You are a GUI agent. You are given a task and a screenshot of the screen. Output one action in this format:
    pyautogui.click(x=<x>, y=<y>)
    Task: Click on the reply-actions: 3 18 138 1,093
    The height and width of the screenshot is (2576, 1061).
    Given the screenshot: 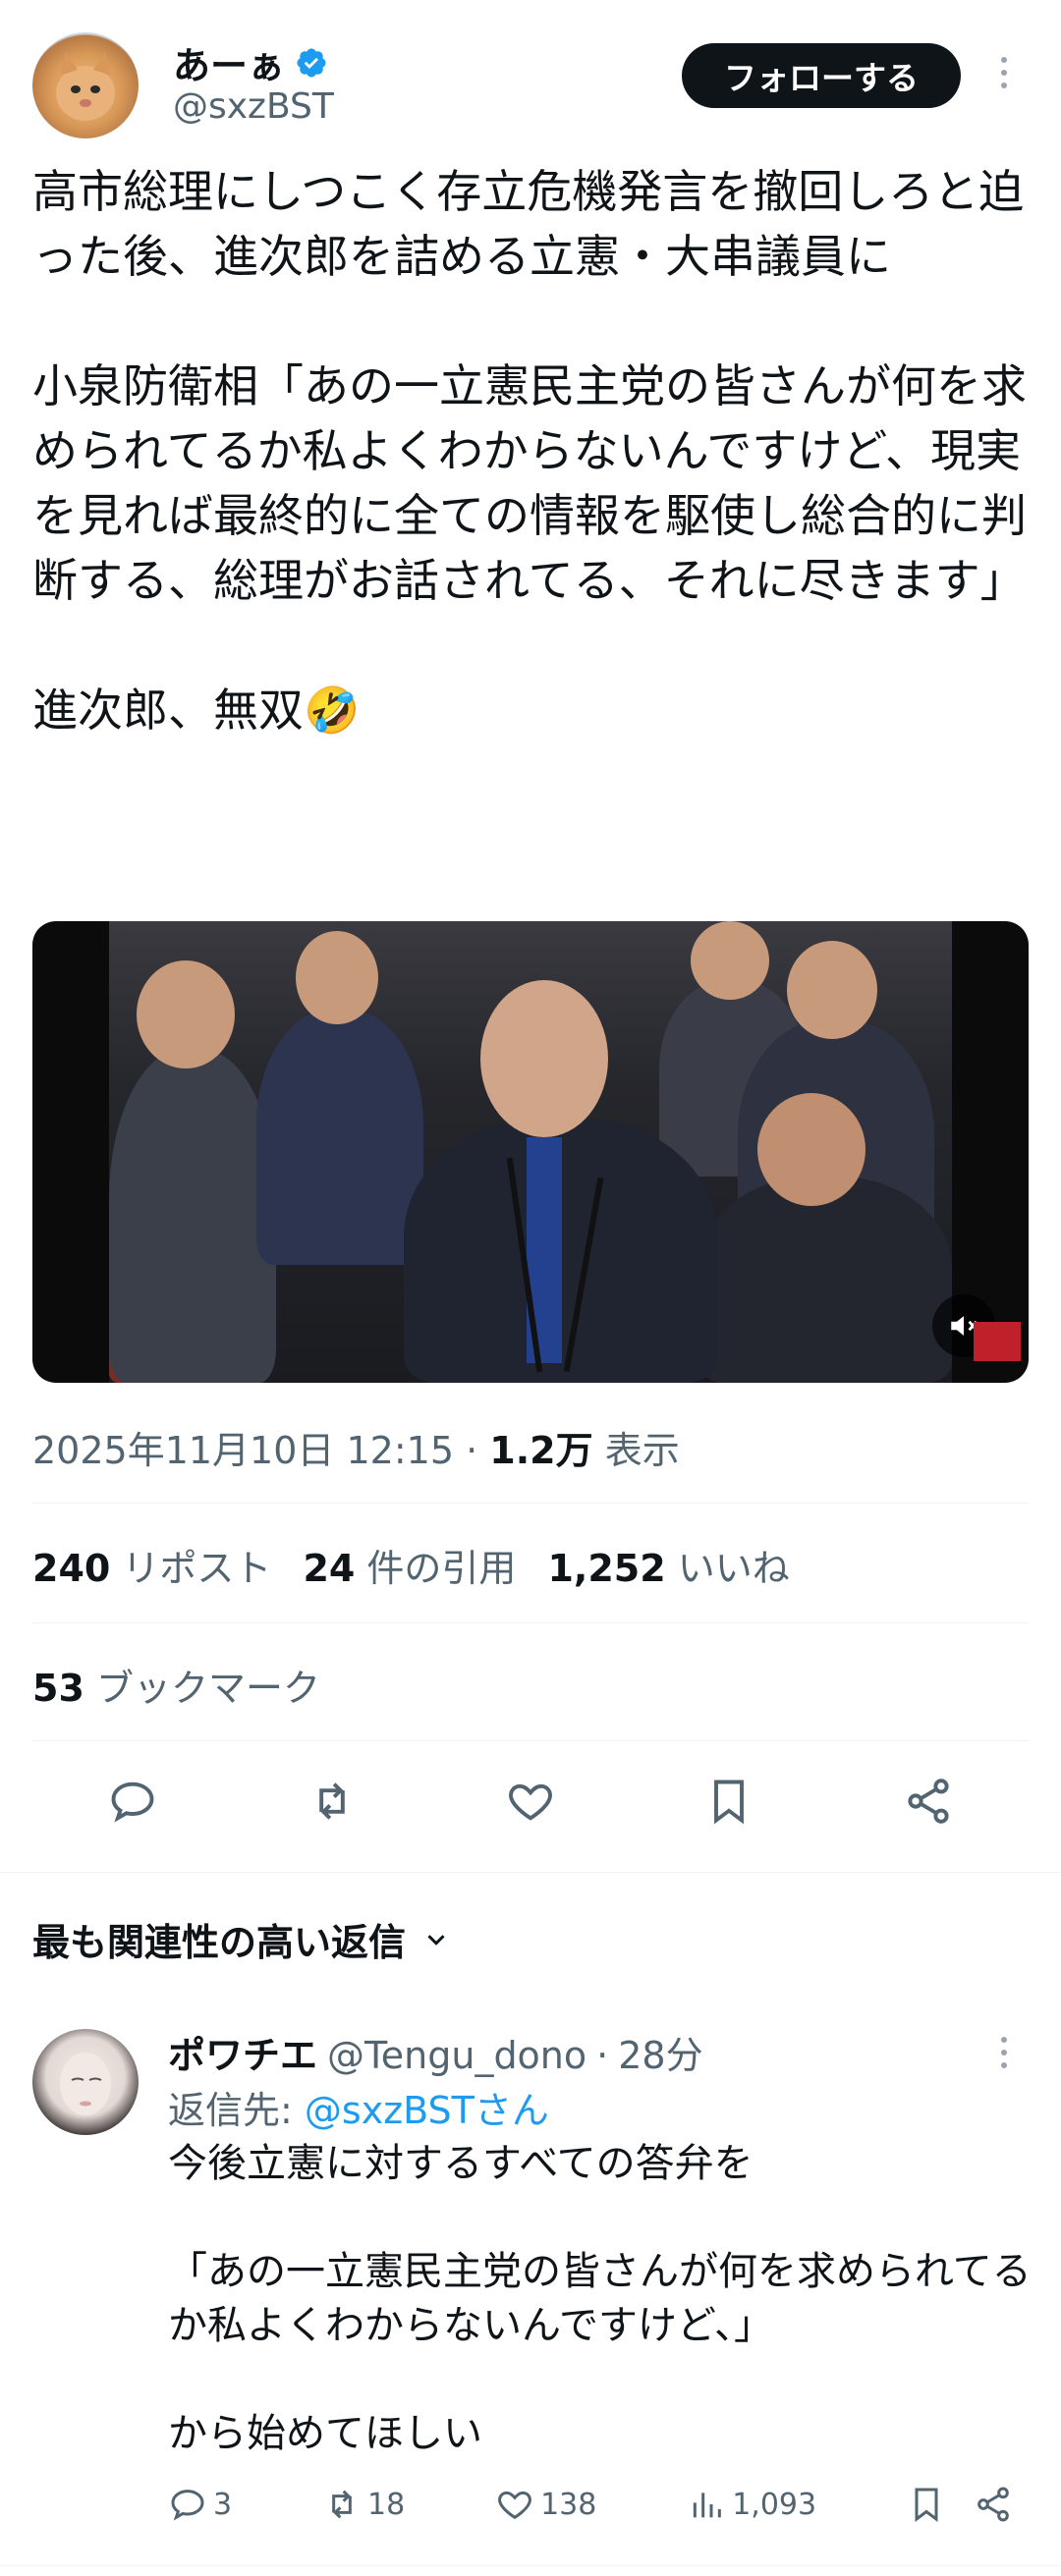 What is the action you would take?
    pyautogui.click(x=590, y=2504)
    